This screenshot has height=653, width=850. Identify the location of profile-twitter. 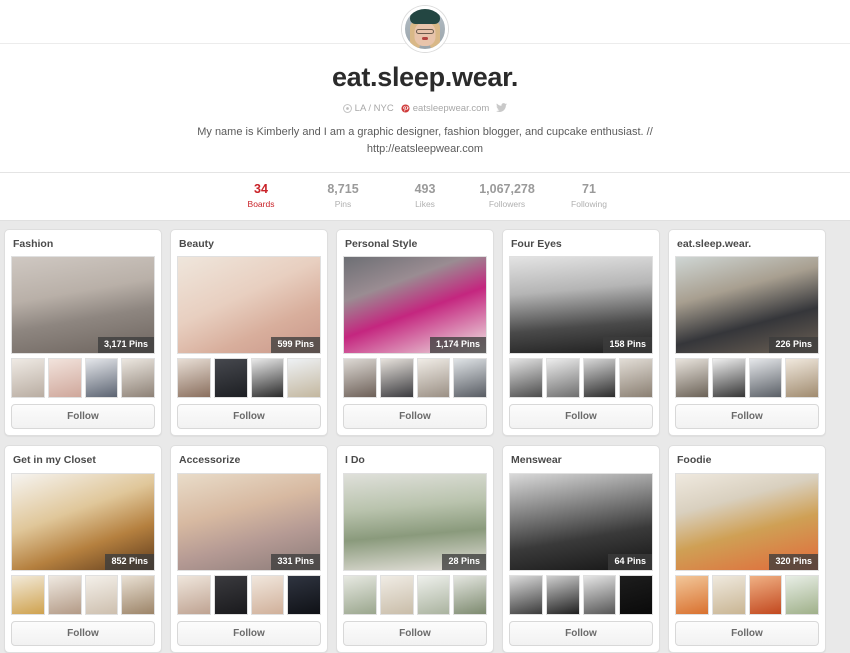
(502, 108).